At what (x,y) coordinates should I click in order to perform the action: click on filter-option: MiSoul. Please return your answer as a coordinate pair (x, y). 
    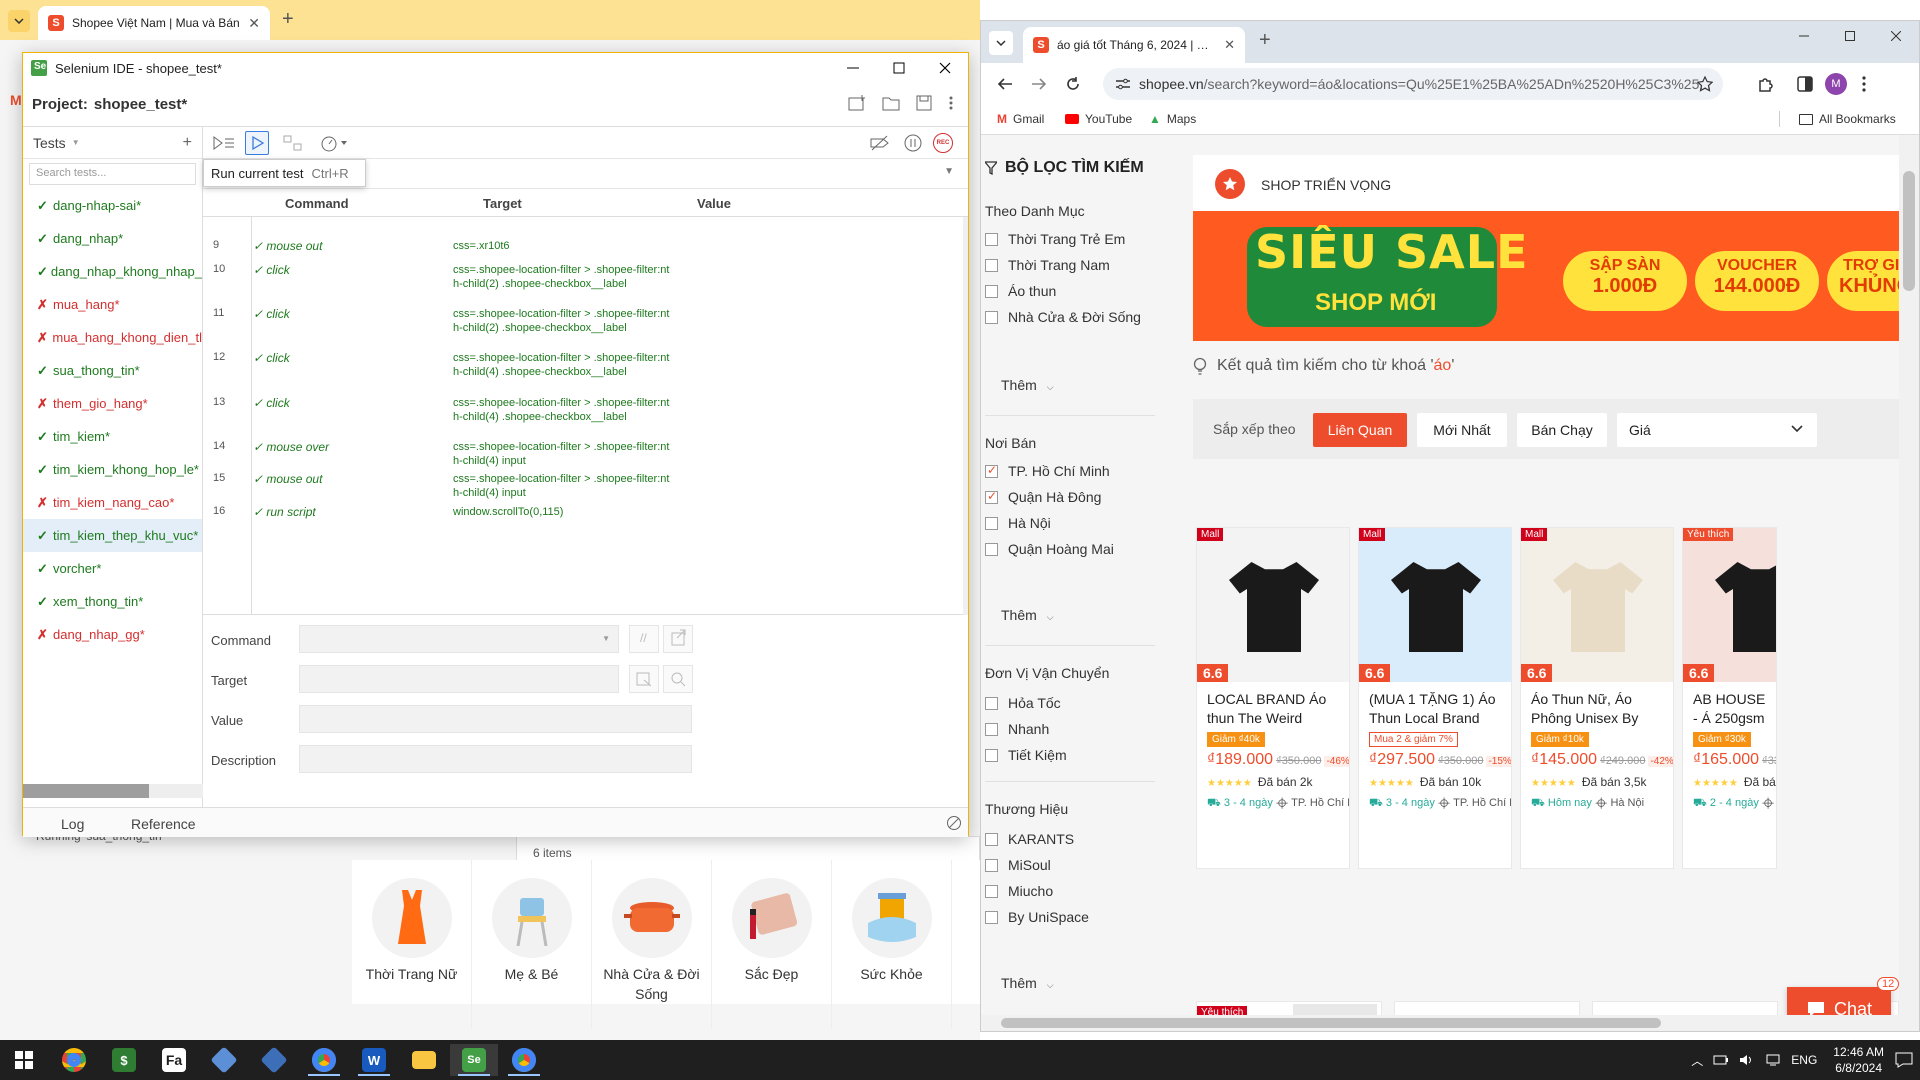
    Looking at the image, I should click on (1018, 865).